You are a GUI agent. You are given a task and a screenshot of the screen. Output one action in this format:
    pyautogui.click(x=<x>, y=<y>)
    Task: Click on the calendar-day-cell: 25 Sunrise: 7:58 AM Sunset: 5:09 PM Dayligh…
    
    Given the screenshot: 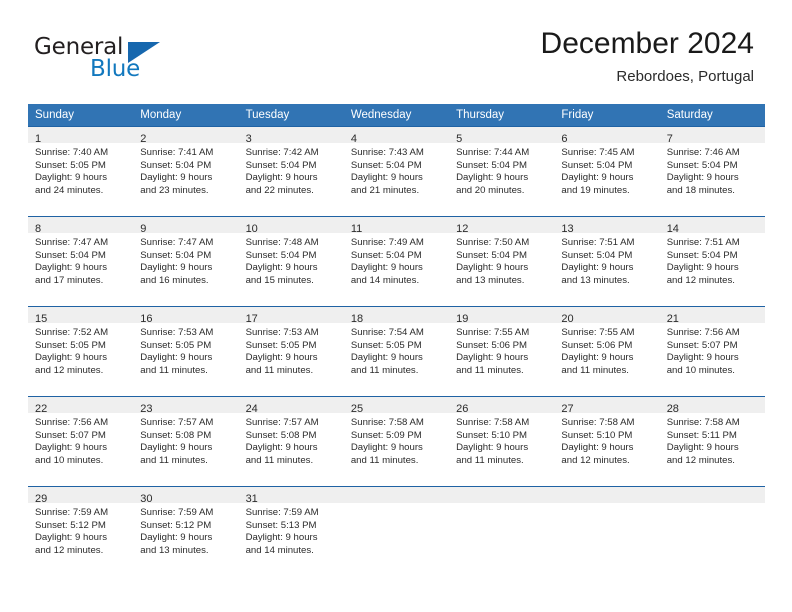 What is the action you would take?
    pyautogui.click(x=396, y=437)
    